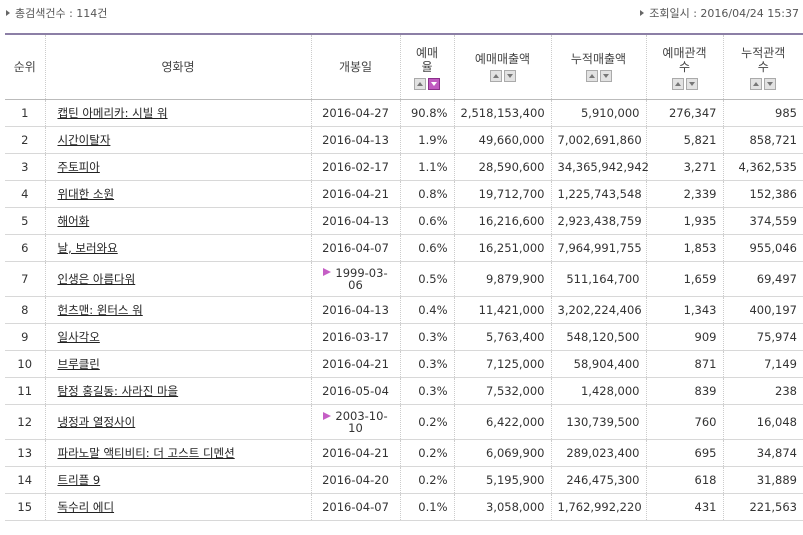 The width and height of the screenshot is (803, 535). What do you see at coordinates (502, 391) in the screenshot?
I see `sales-cell: 7,532,000` at bounding box center [502, 391].